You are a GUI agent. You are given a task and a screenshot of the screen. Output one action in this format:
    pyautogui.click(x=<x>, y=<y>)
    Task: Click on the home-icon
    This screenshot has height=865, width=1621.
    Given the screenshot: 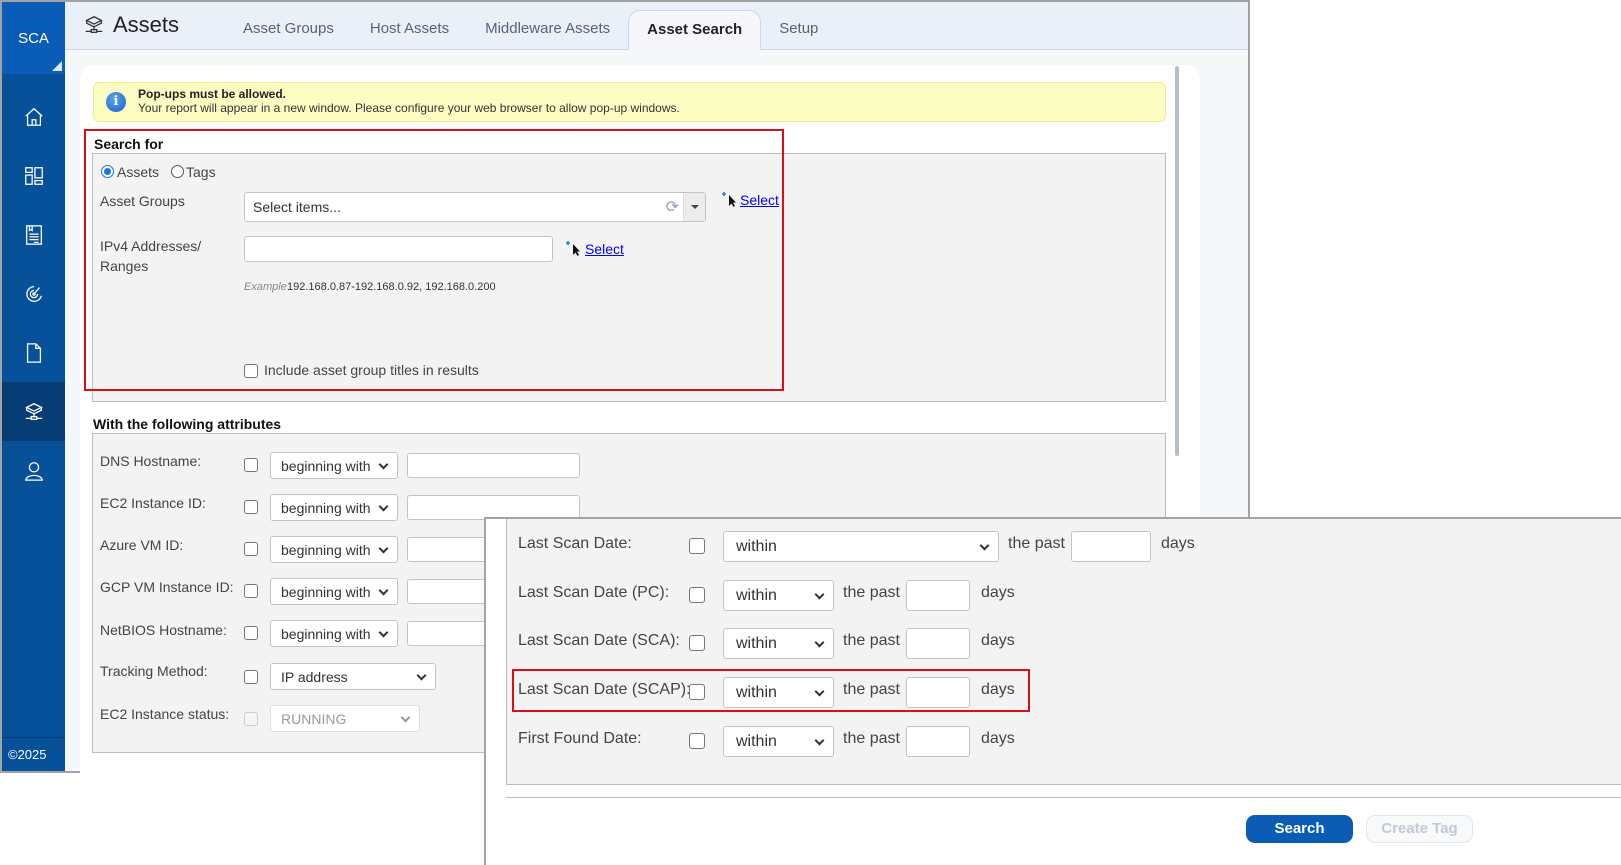 What is the action you would take?
    pyautogui.click(x=33, y=116)
    